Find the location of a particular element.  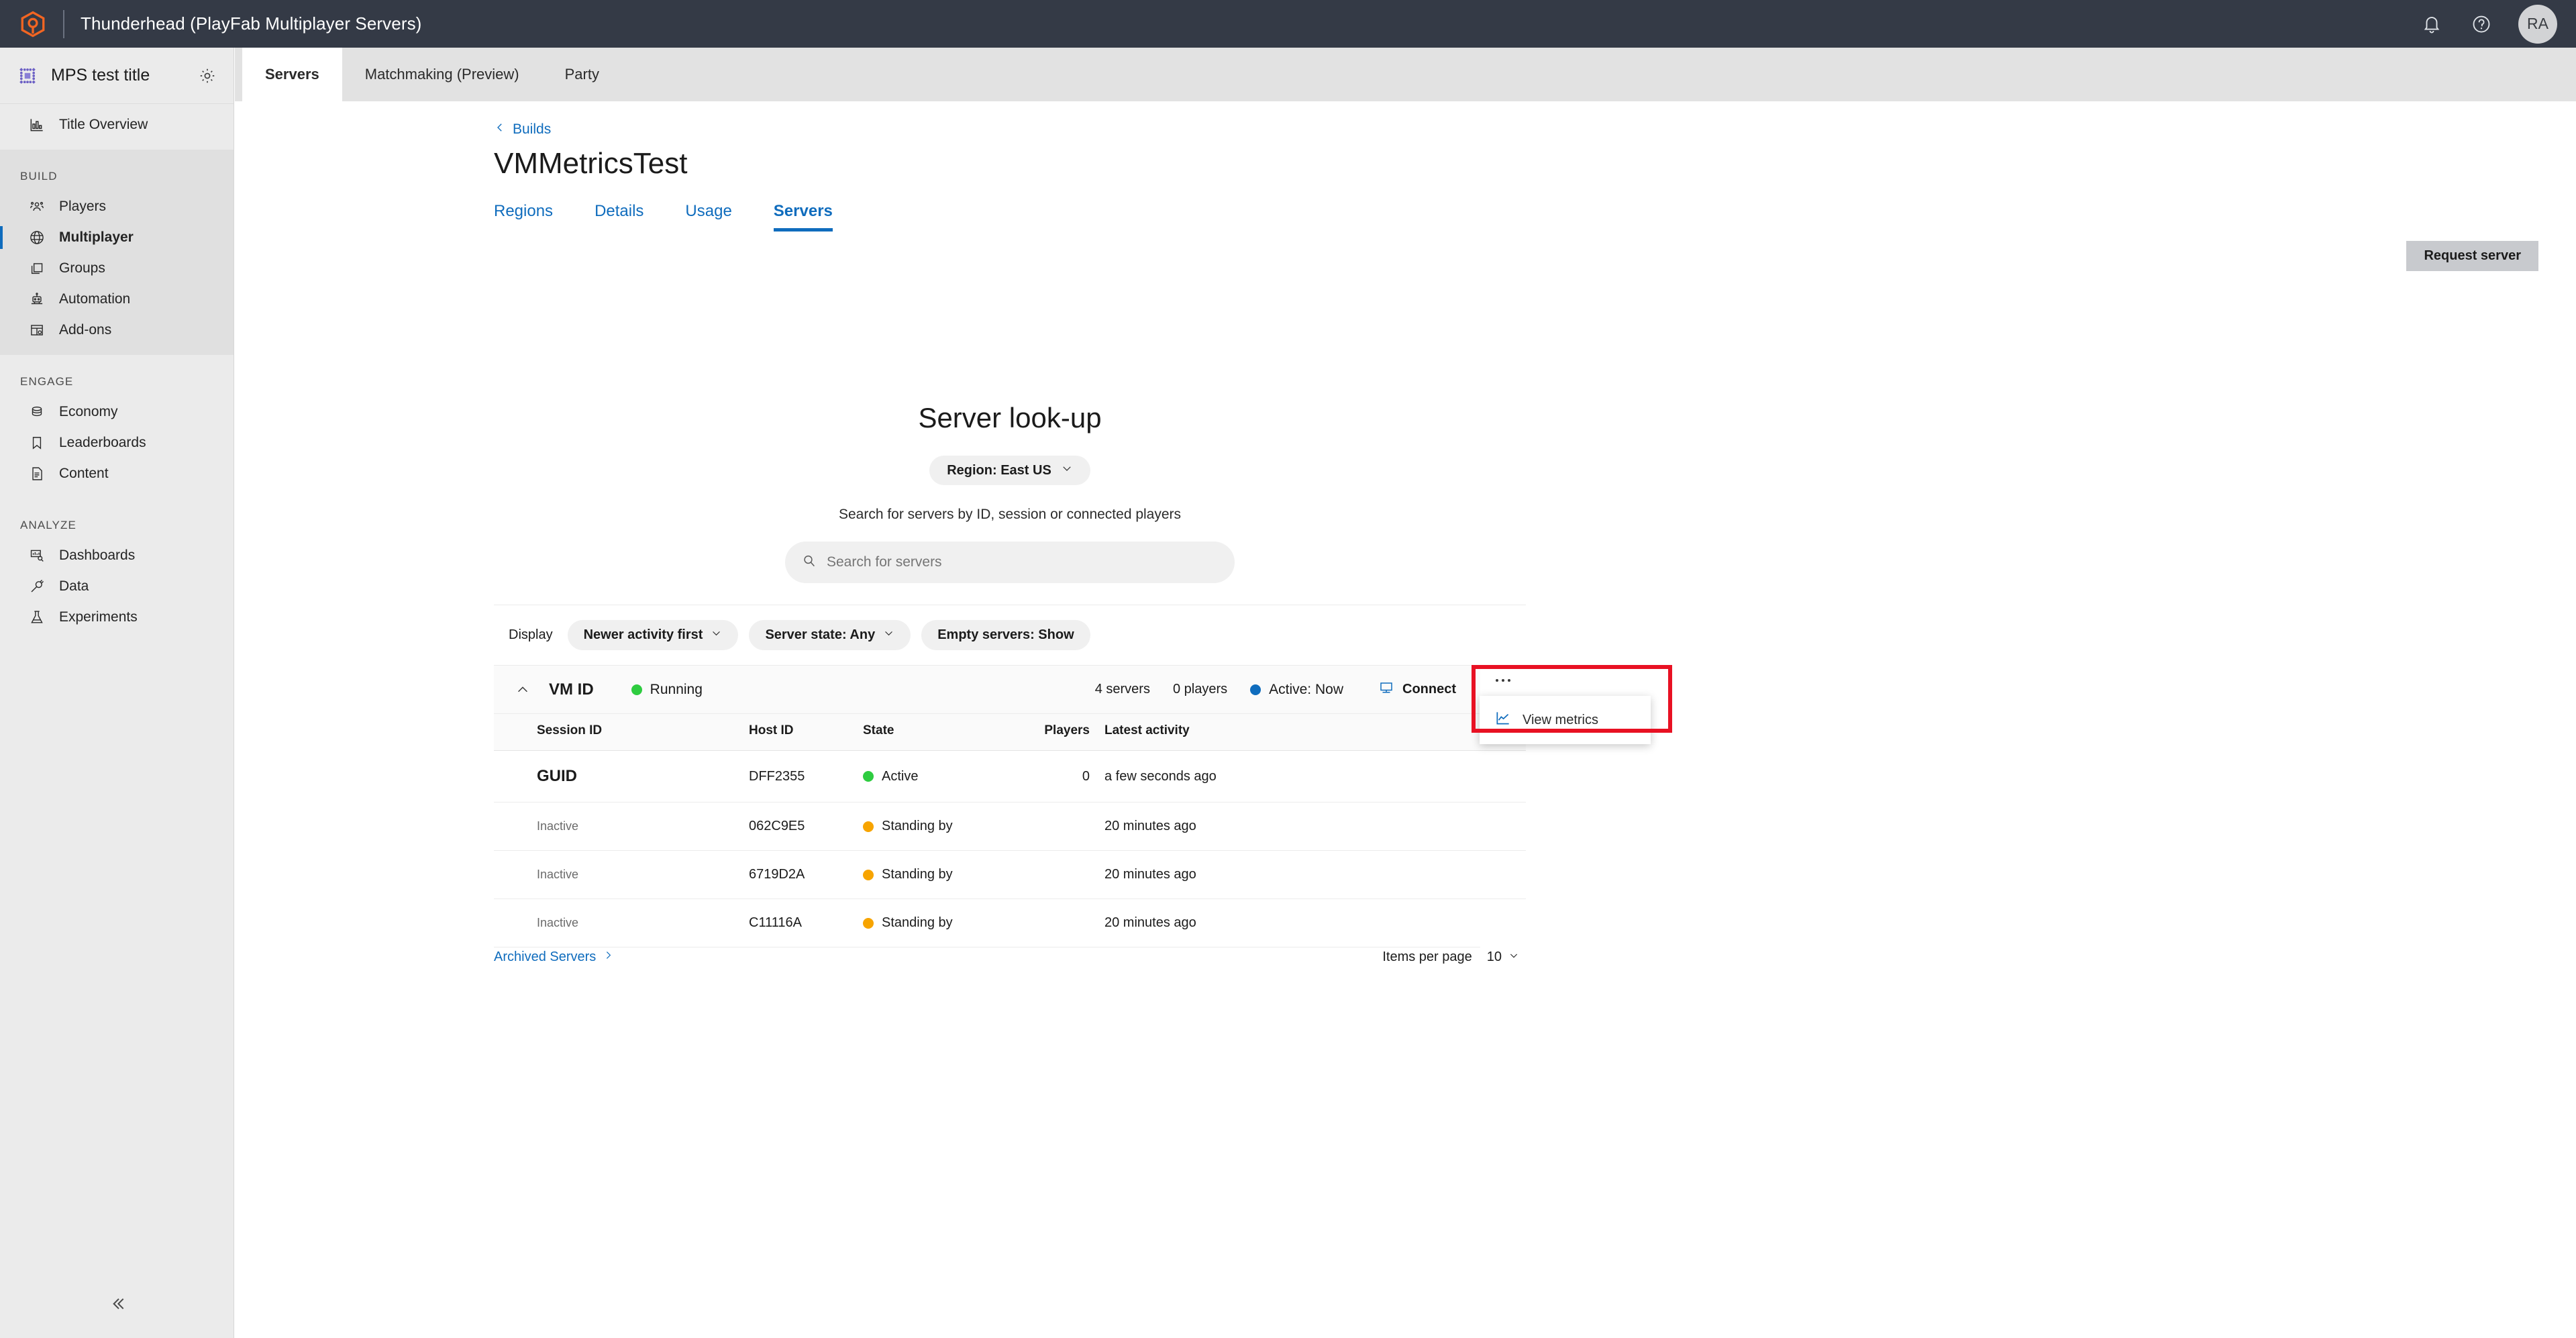

sidebar-item-label: Leaderboards is located at coordinates (102, 443).